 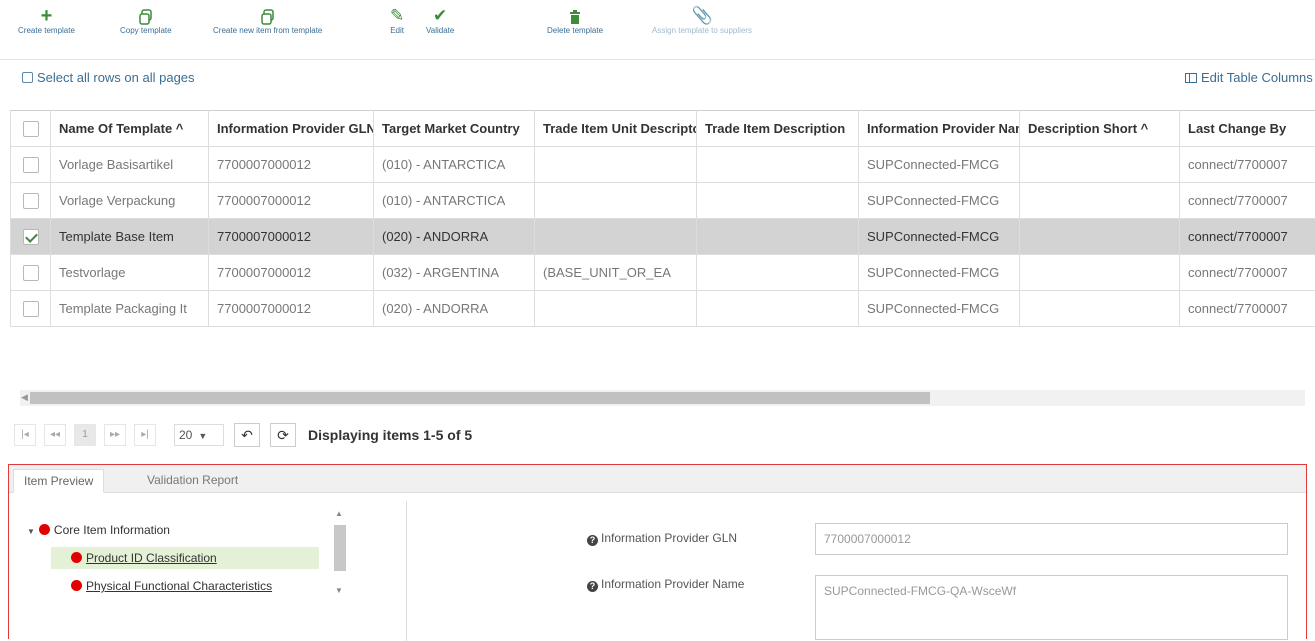 What do you see at coordinates (25, 435) in the screenshot?
I see `first-page-button: |◂` at bounding box center [25, 435].